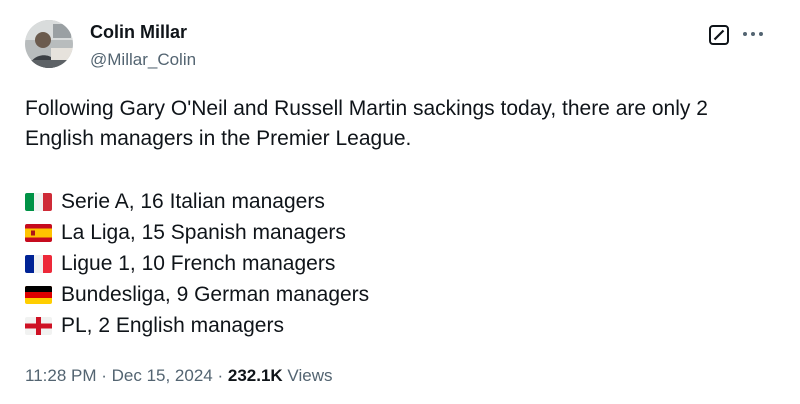 Image resolution: width=800 pixels, height=404 pixels. What do you see at coordinates (255, 375) in the screenshot?
I see `views-count: 232.1K` at bounding box center [255, 375].